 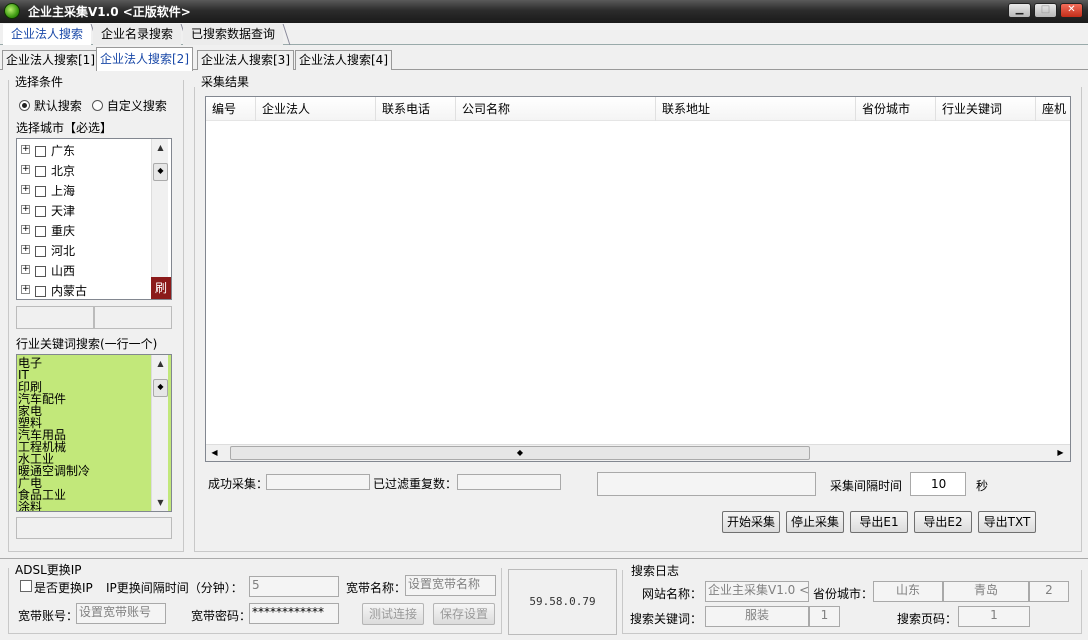 I want to click on col-header-phone: 联系电话, so click(x=416, y=109).